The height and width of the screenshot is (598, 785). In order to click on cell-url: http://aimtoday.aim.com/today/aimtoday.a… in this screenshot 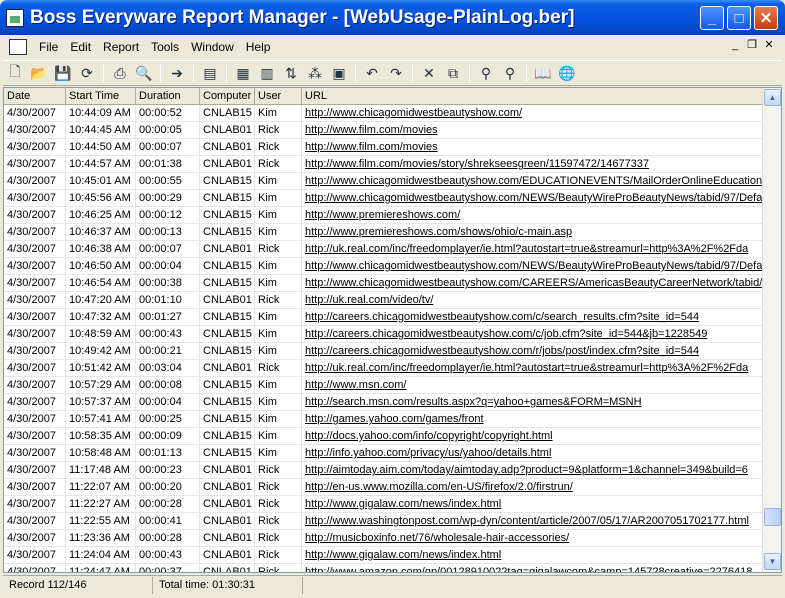, I will do `click(532, 470)`.